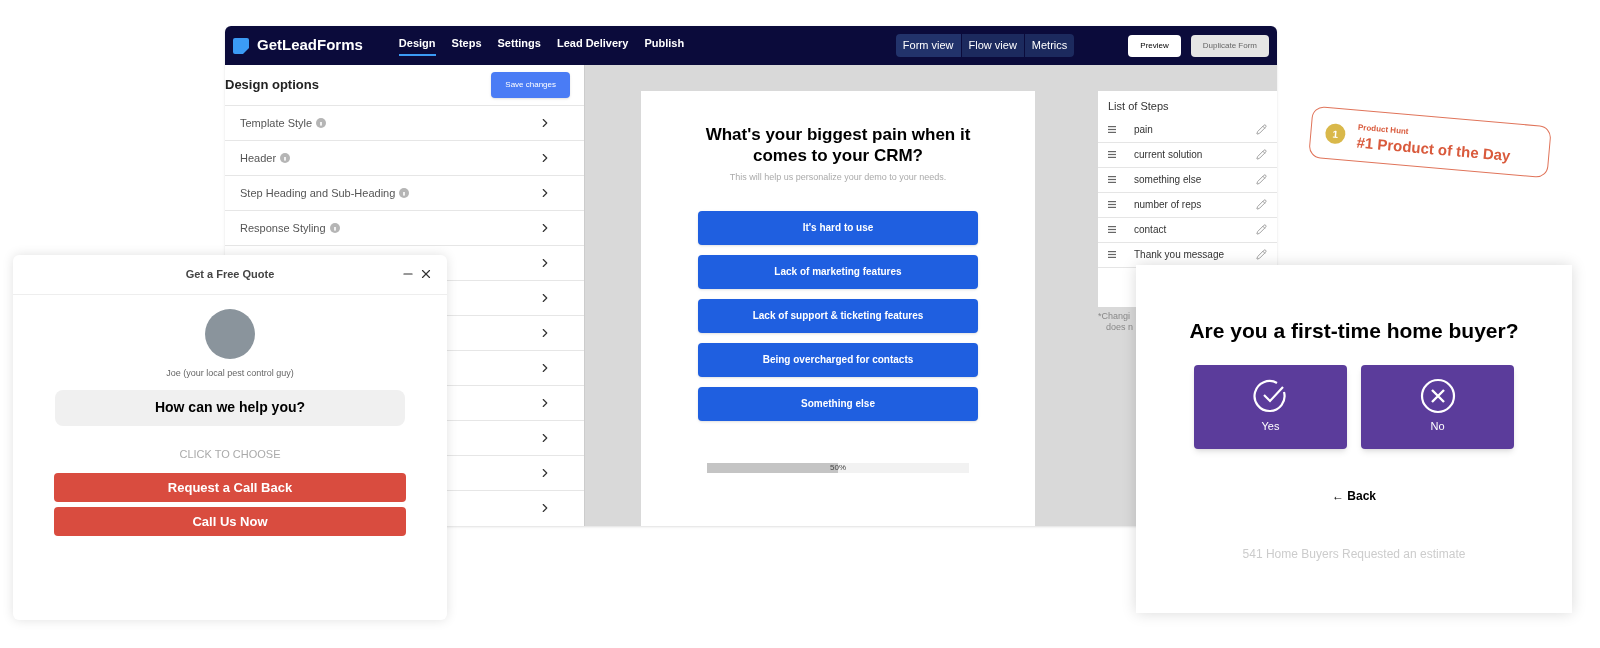 This screenshot has height=648, width=1600. I want to click on step-row: number of reps, so click(1187, 205).